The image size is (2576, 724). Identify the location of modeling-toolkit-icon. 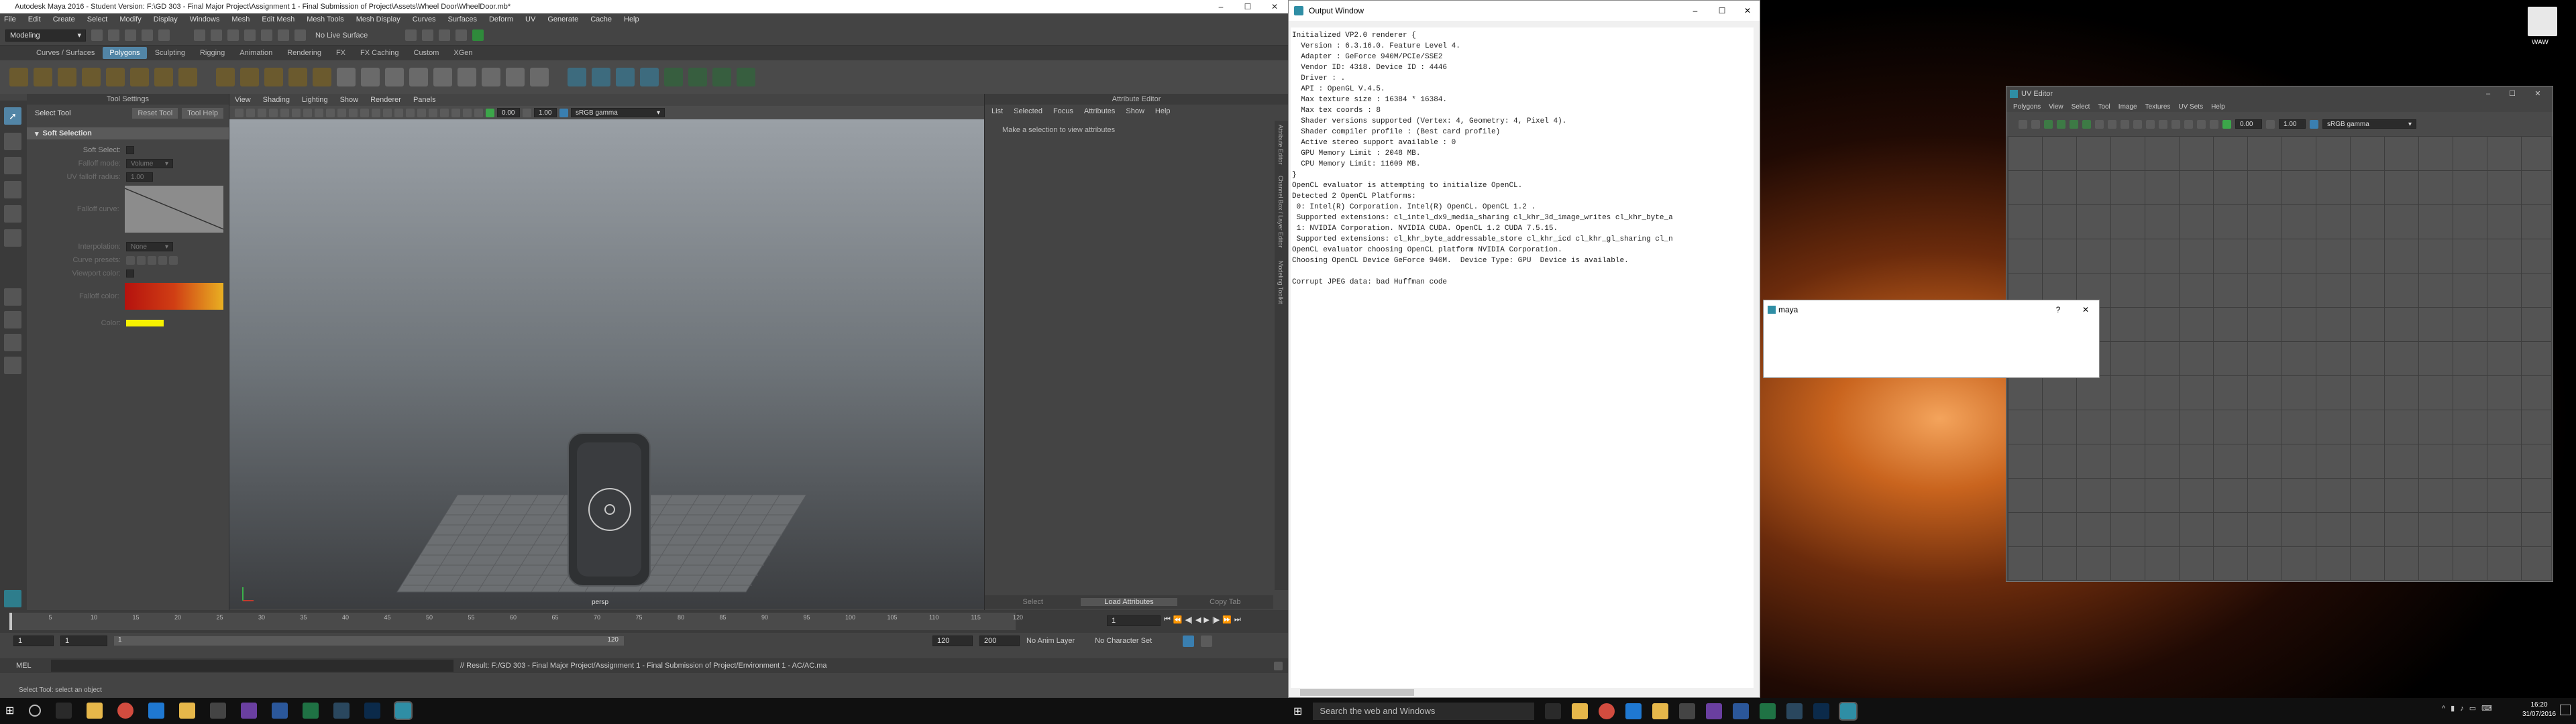
(478, 35).